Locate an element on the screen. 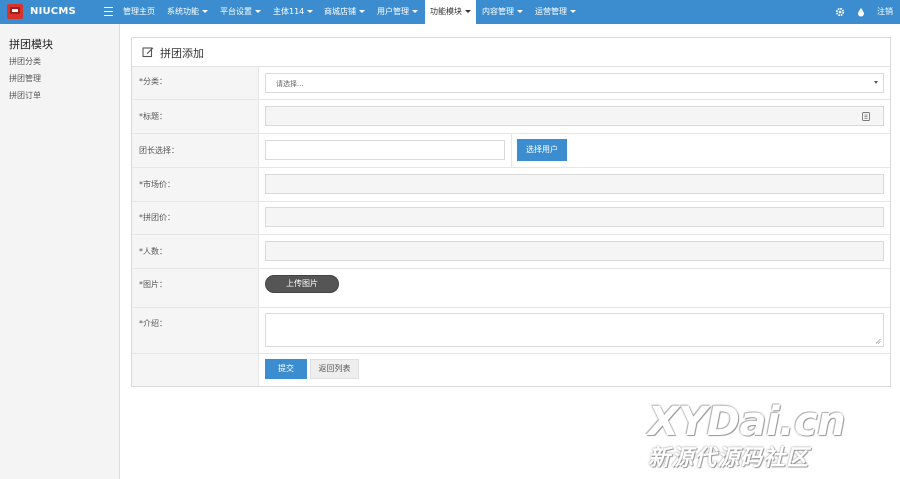 The height and width of the screenshot is (479, 900). menu-toggle-icon is located at coordinates (108, 11).